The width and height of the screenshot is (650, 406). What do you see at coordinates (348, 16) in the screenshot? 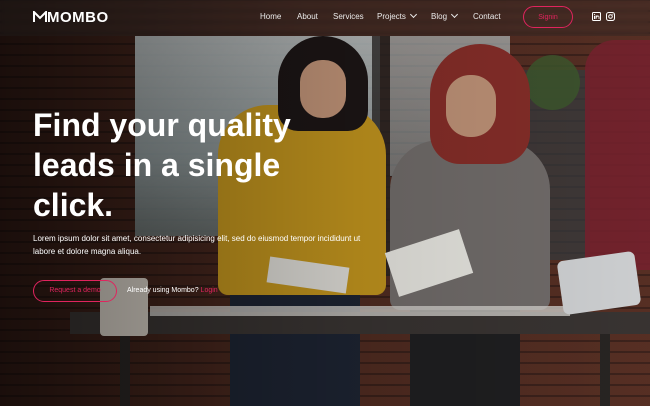
I see `nav-services: Services` at bounding box center [348, 16].